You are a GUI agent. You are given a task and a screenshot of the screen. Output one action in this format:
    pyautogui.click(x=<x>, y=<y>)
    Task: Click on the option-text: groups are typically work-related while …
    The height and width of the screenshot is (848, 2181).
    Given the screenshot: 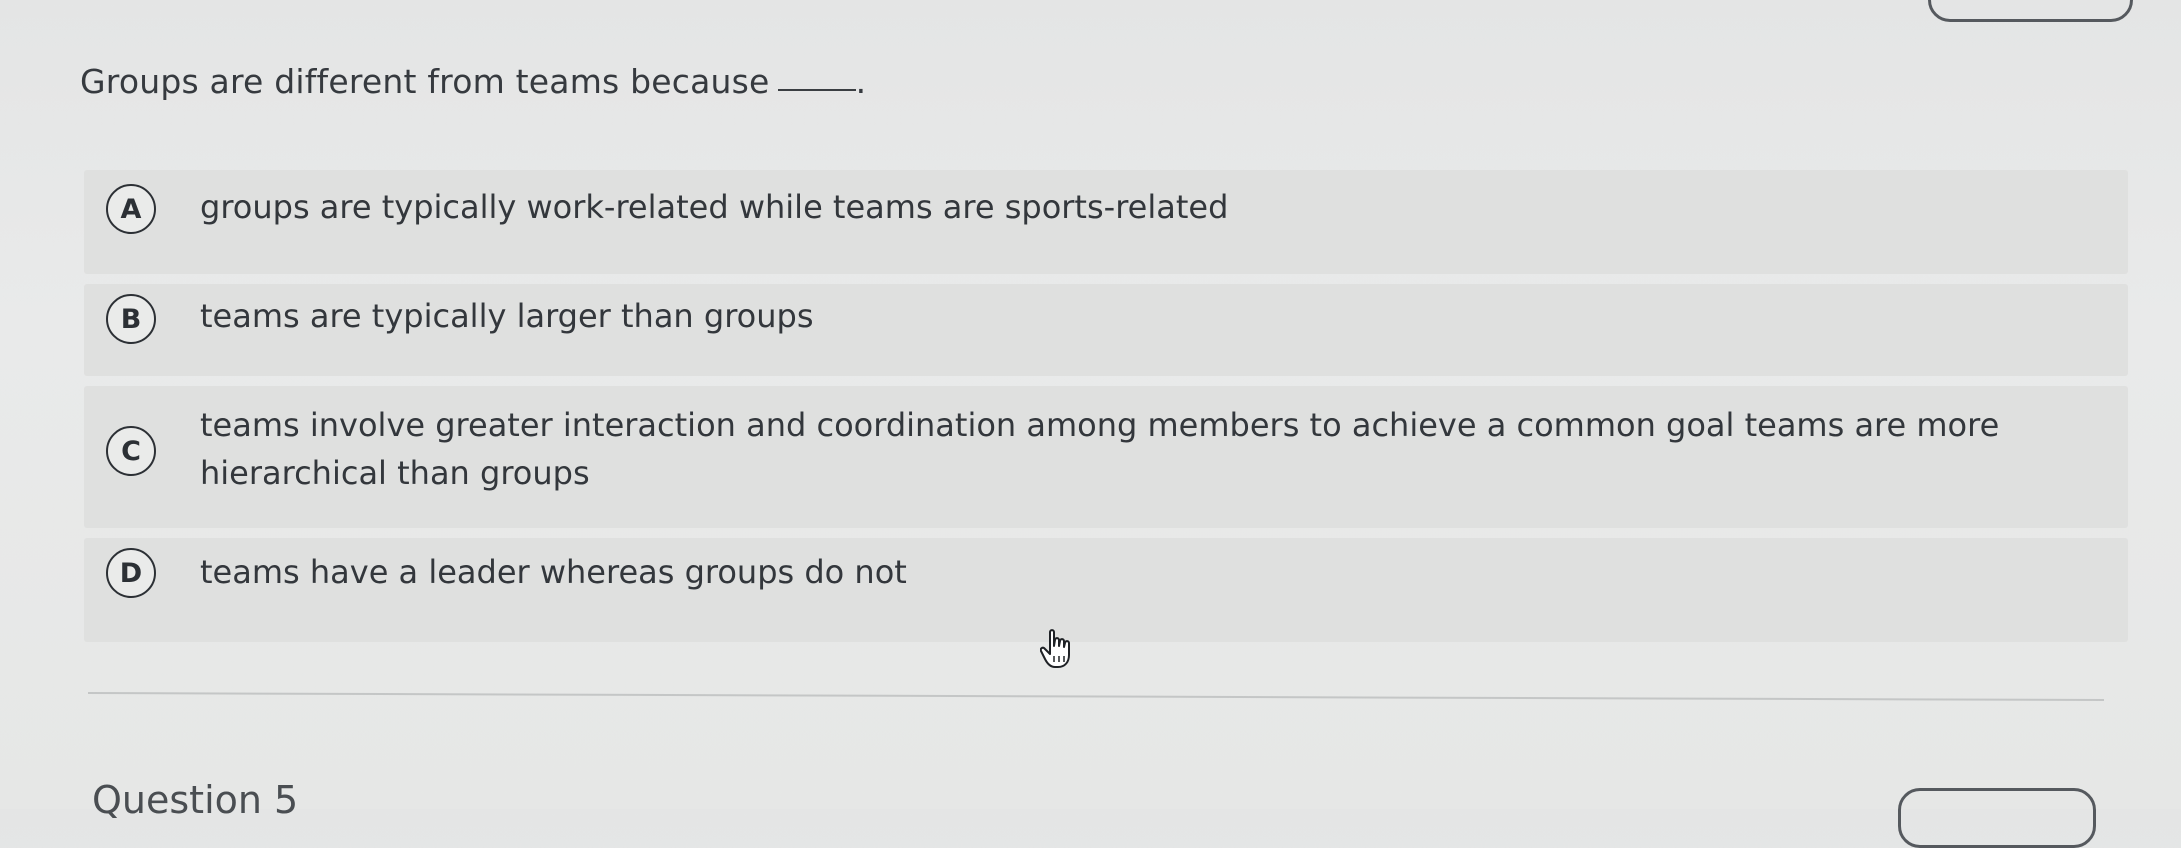 What is the action you would take?
    pyautogui.click(x=714, y=207)
    